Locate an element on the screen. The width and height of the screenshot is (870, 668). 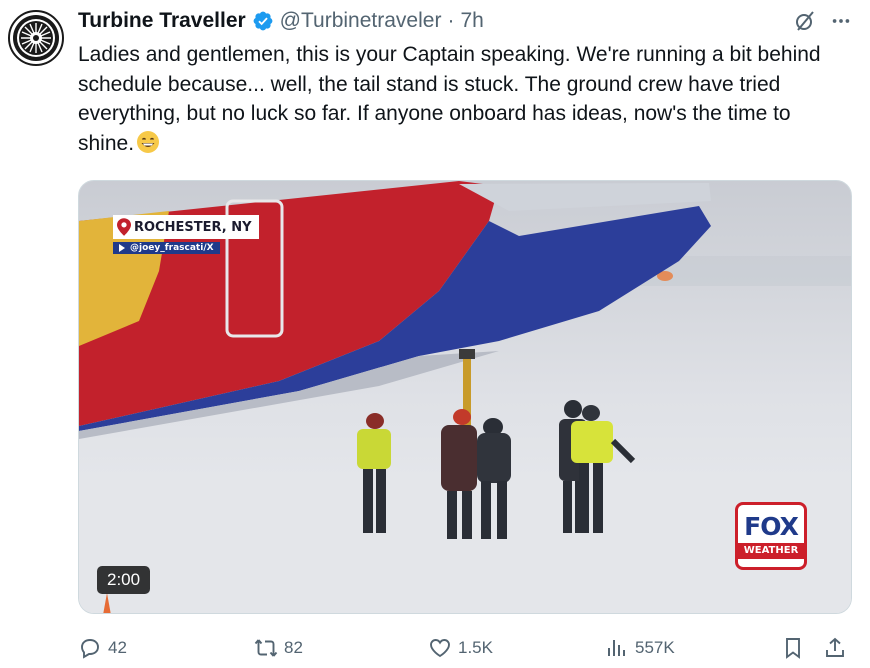
logo-word: FOX is located at coordinates (771, 526).